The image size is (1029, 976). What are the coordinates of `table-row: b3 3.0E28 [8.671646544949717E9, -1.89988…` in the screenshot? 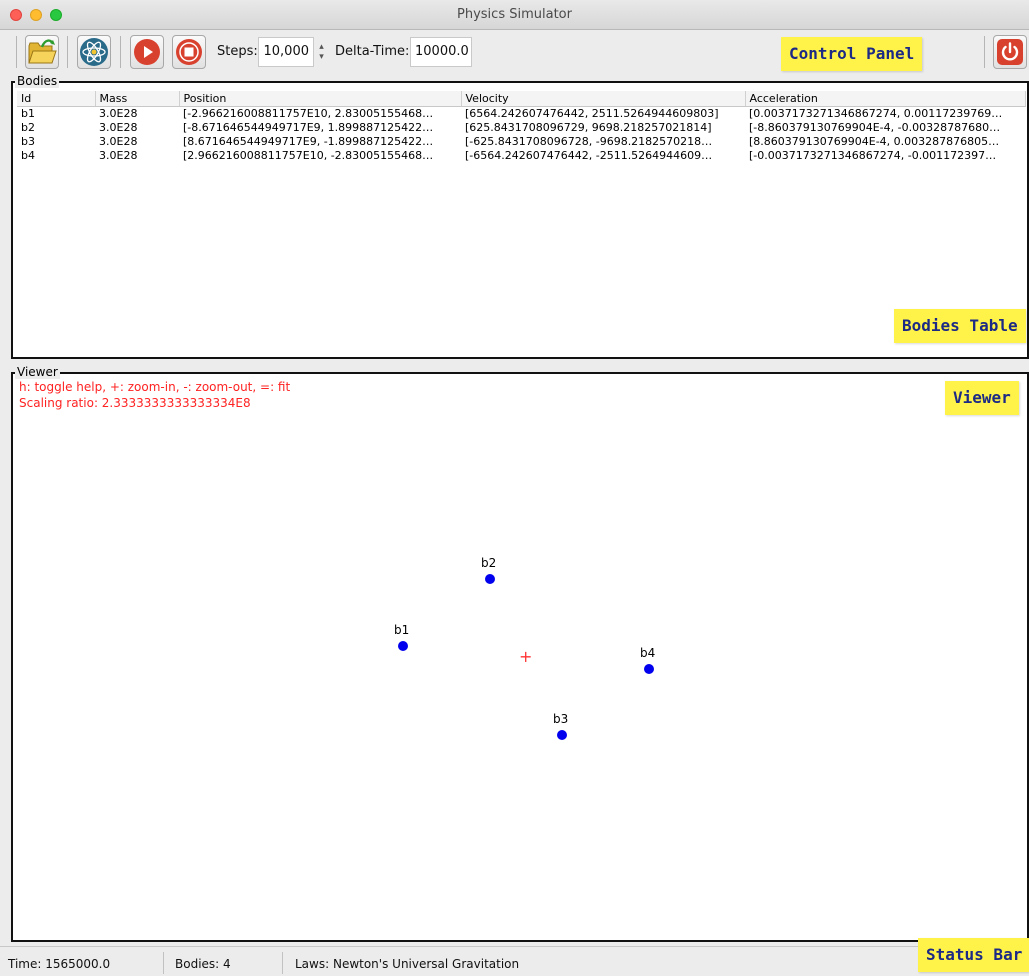 It's located at (521, 142).